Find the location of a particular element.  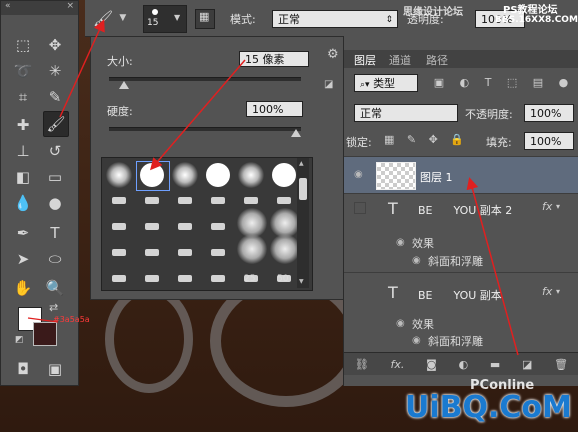

uibq-watermark: UiBQ.CoM is located at coordinates (488, 407).